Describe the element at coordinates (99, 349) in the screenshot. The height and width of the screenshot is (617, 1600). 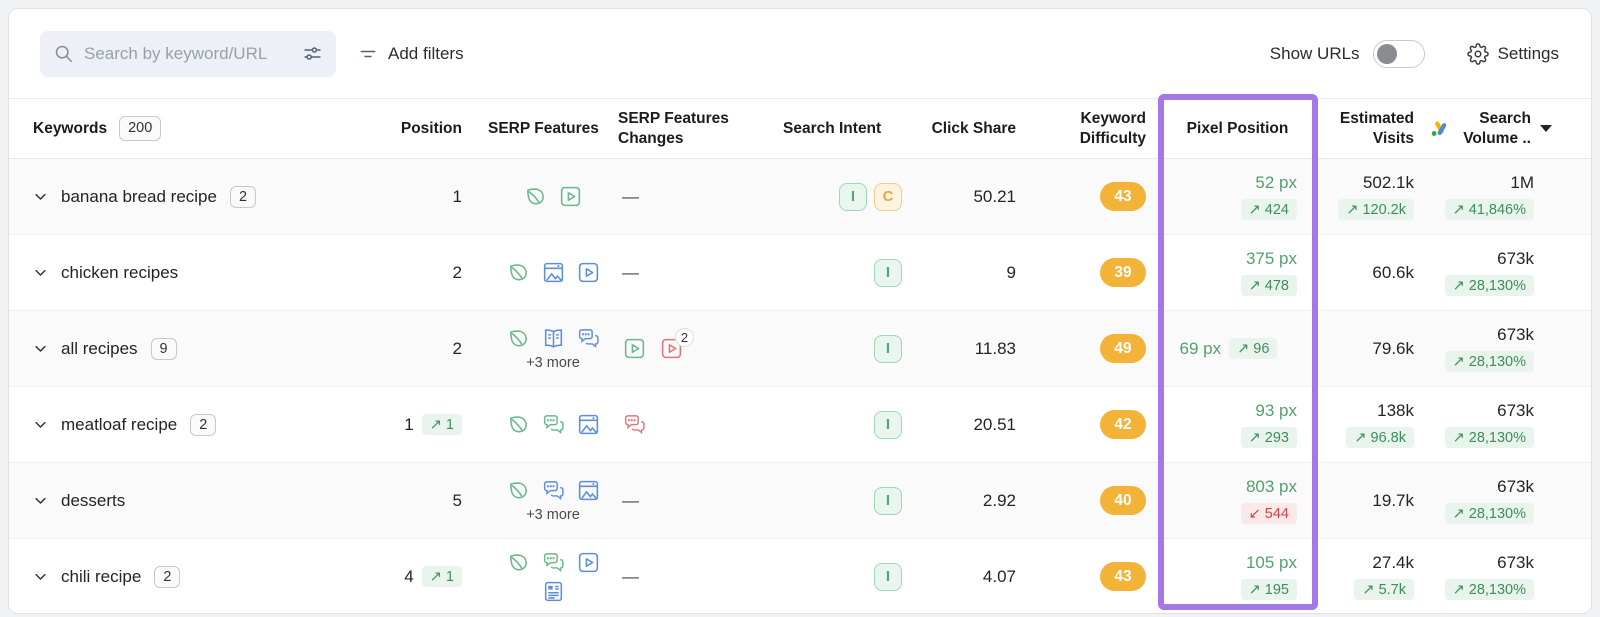
I see `keyword-label: all recipes` at that location.